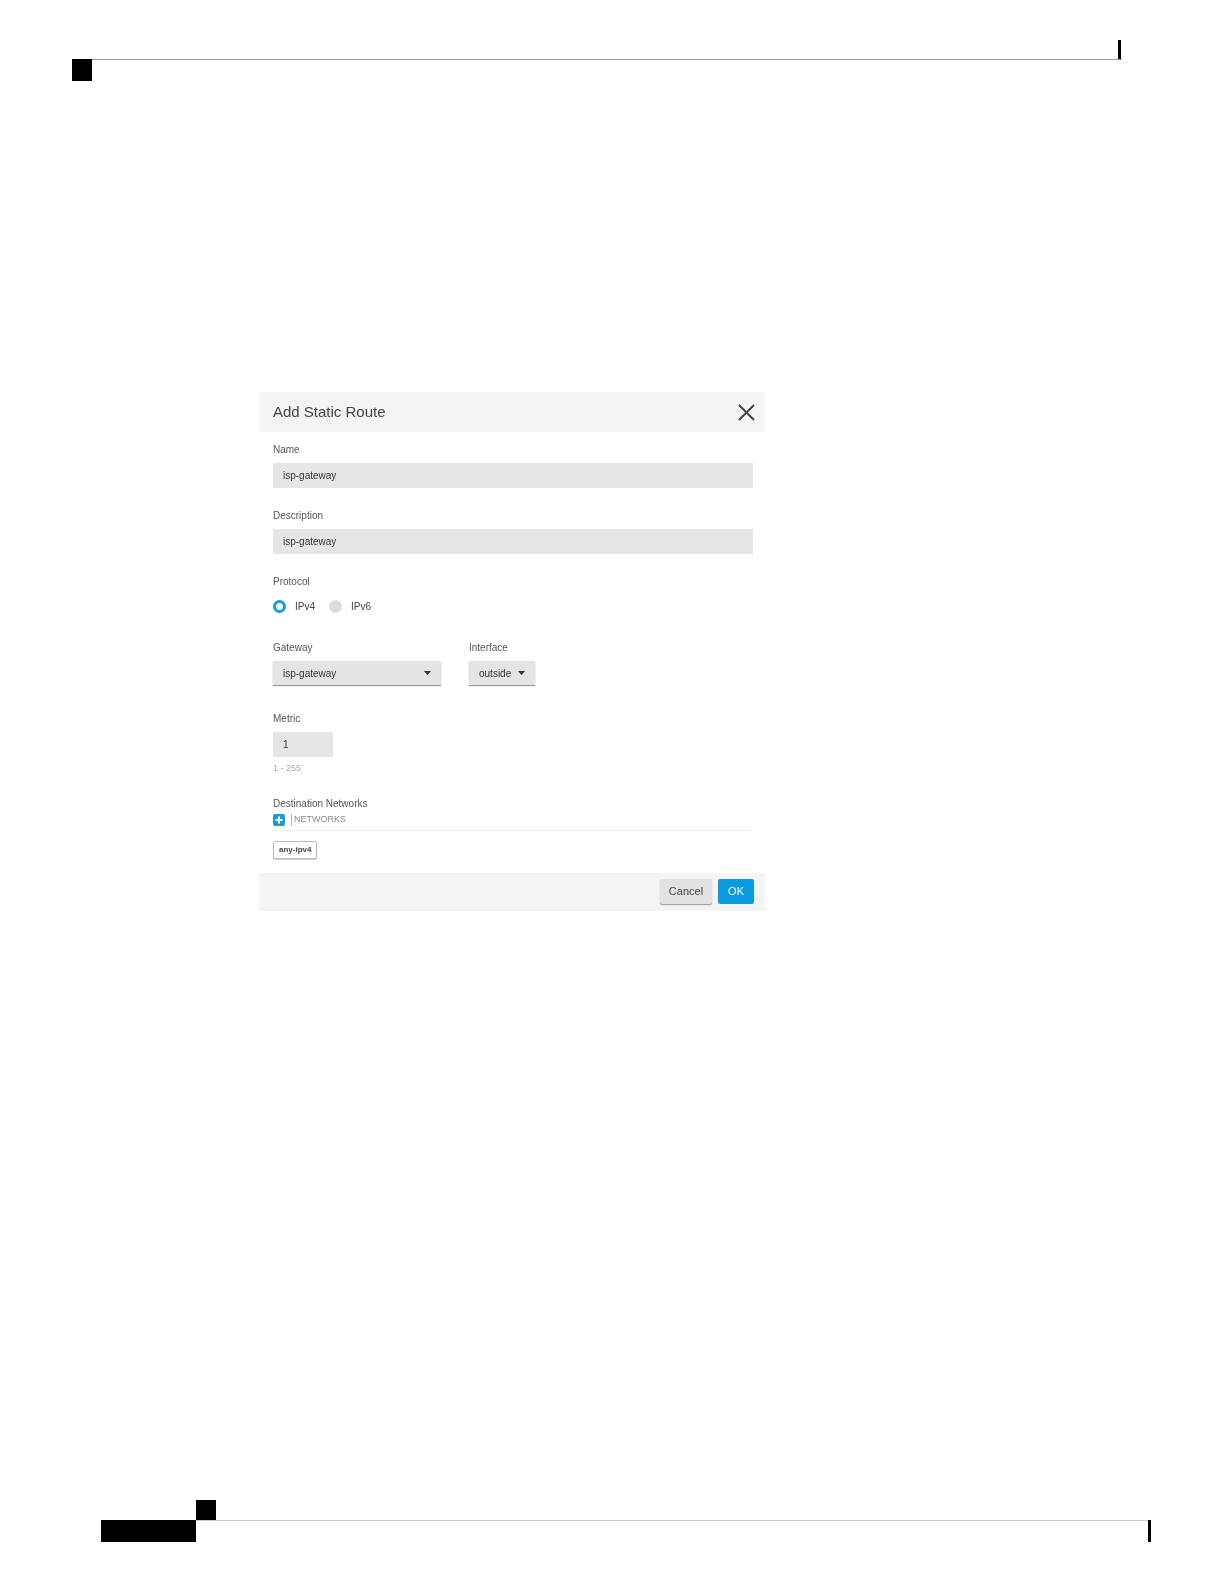 This screenshot has height=1584, width=1224. I want to click on network-tag: any-ipv4, so click(295, 849).